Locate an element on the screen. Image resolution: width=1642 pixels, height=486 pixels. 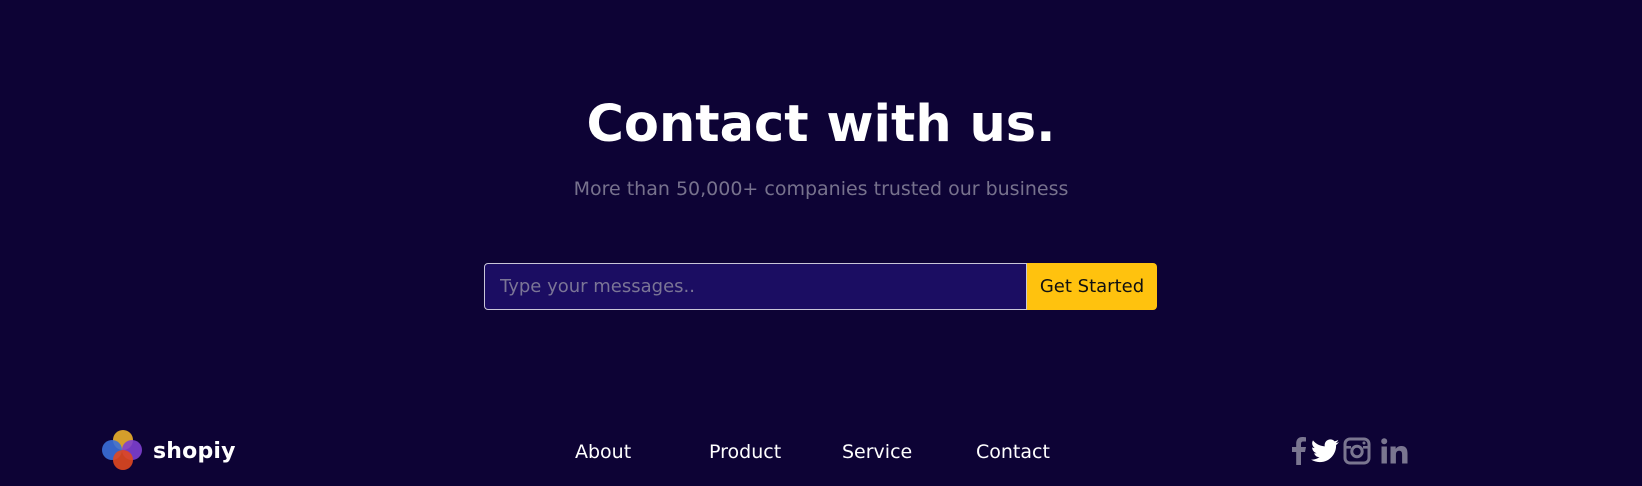
get-started-button: Get Started is located at coordinates (1092, 286).